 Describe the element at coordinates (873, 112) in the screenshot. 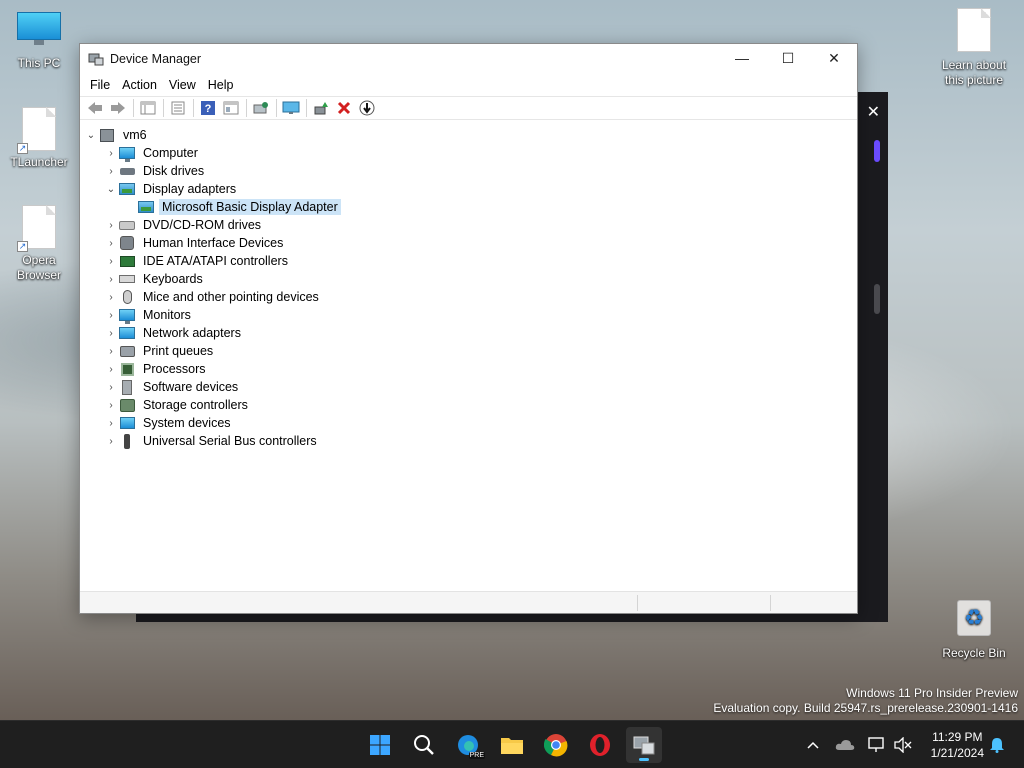

I see `close-icon: ✕` at that location.